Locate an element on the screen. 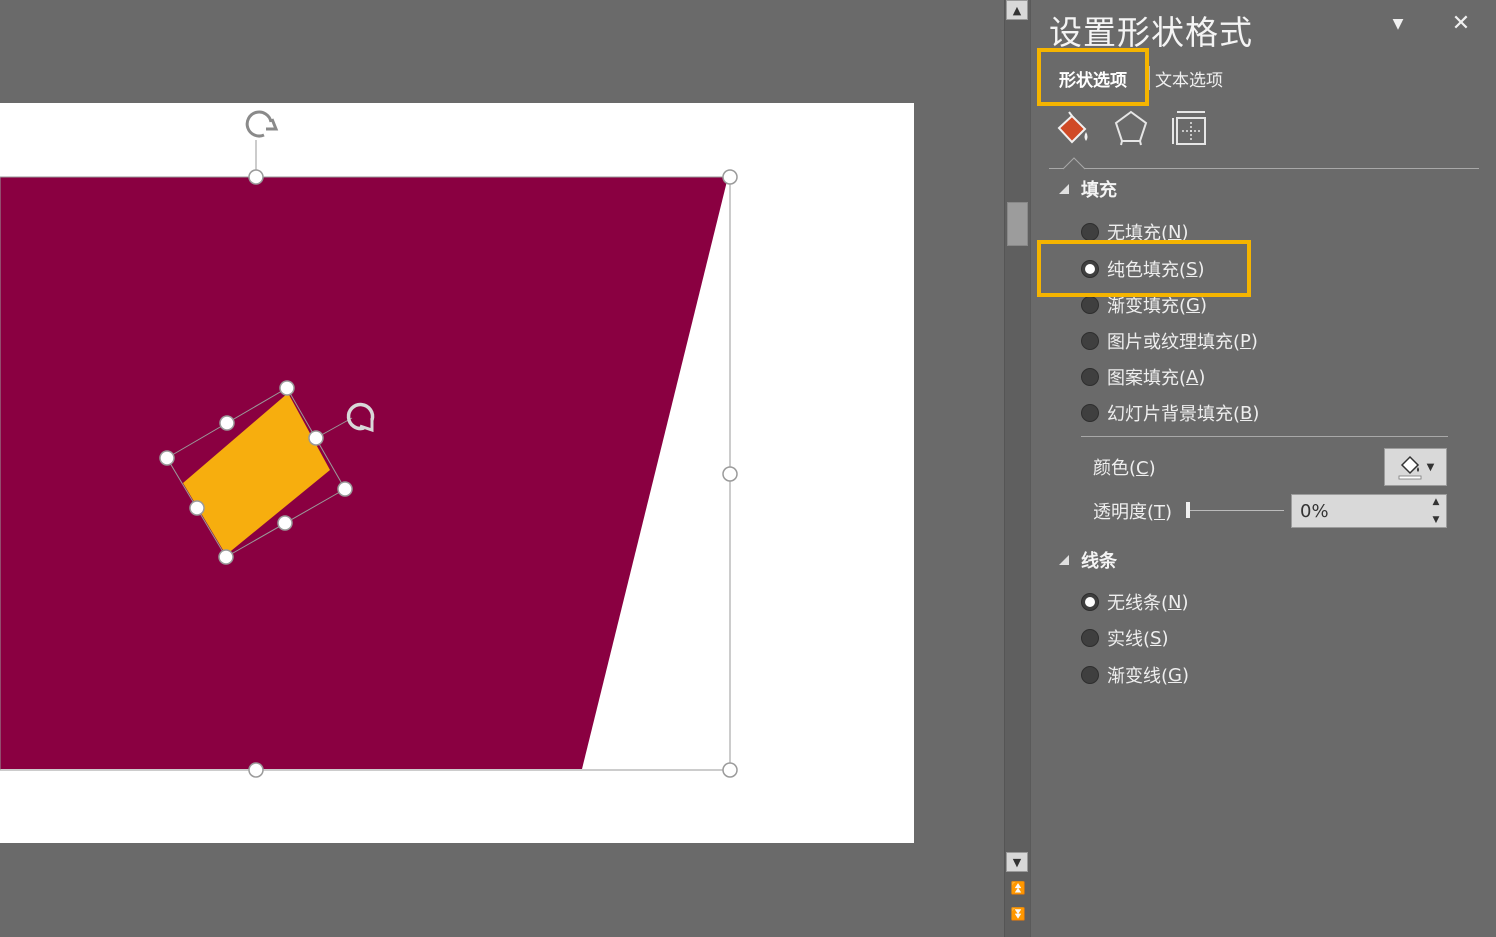 The height and width of the screenshot is (937, 1496). radio-picture-fill: 图片或纹理填充(P) is located at coordinates (1169, 341).